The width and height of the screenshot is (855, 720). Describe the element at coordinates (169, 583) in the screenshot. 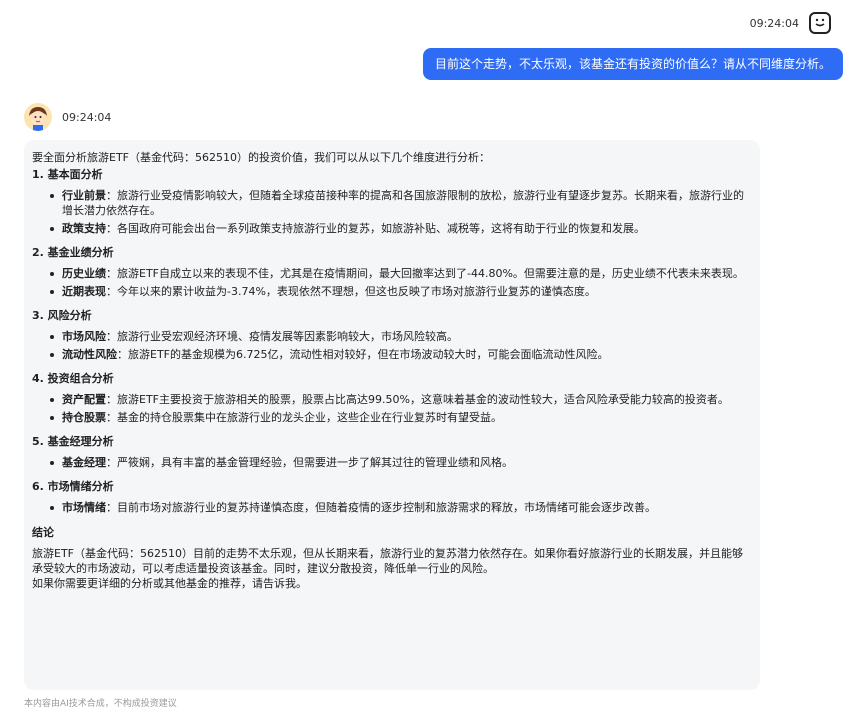

I see `conclusion-followup: 如果你需要更详细的分析或其他基金的推荐，请告诉我。` at that location.